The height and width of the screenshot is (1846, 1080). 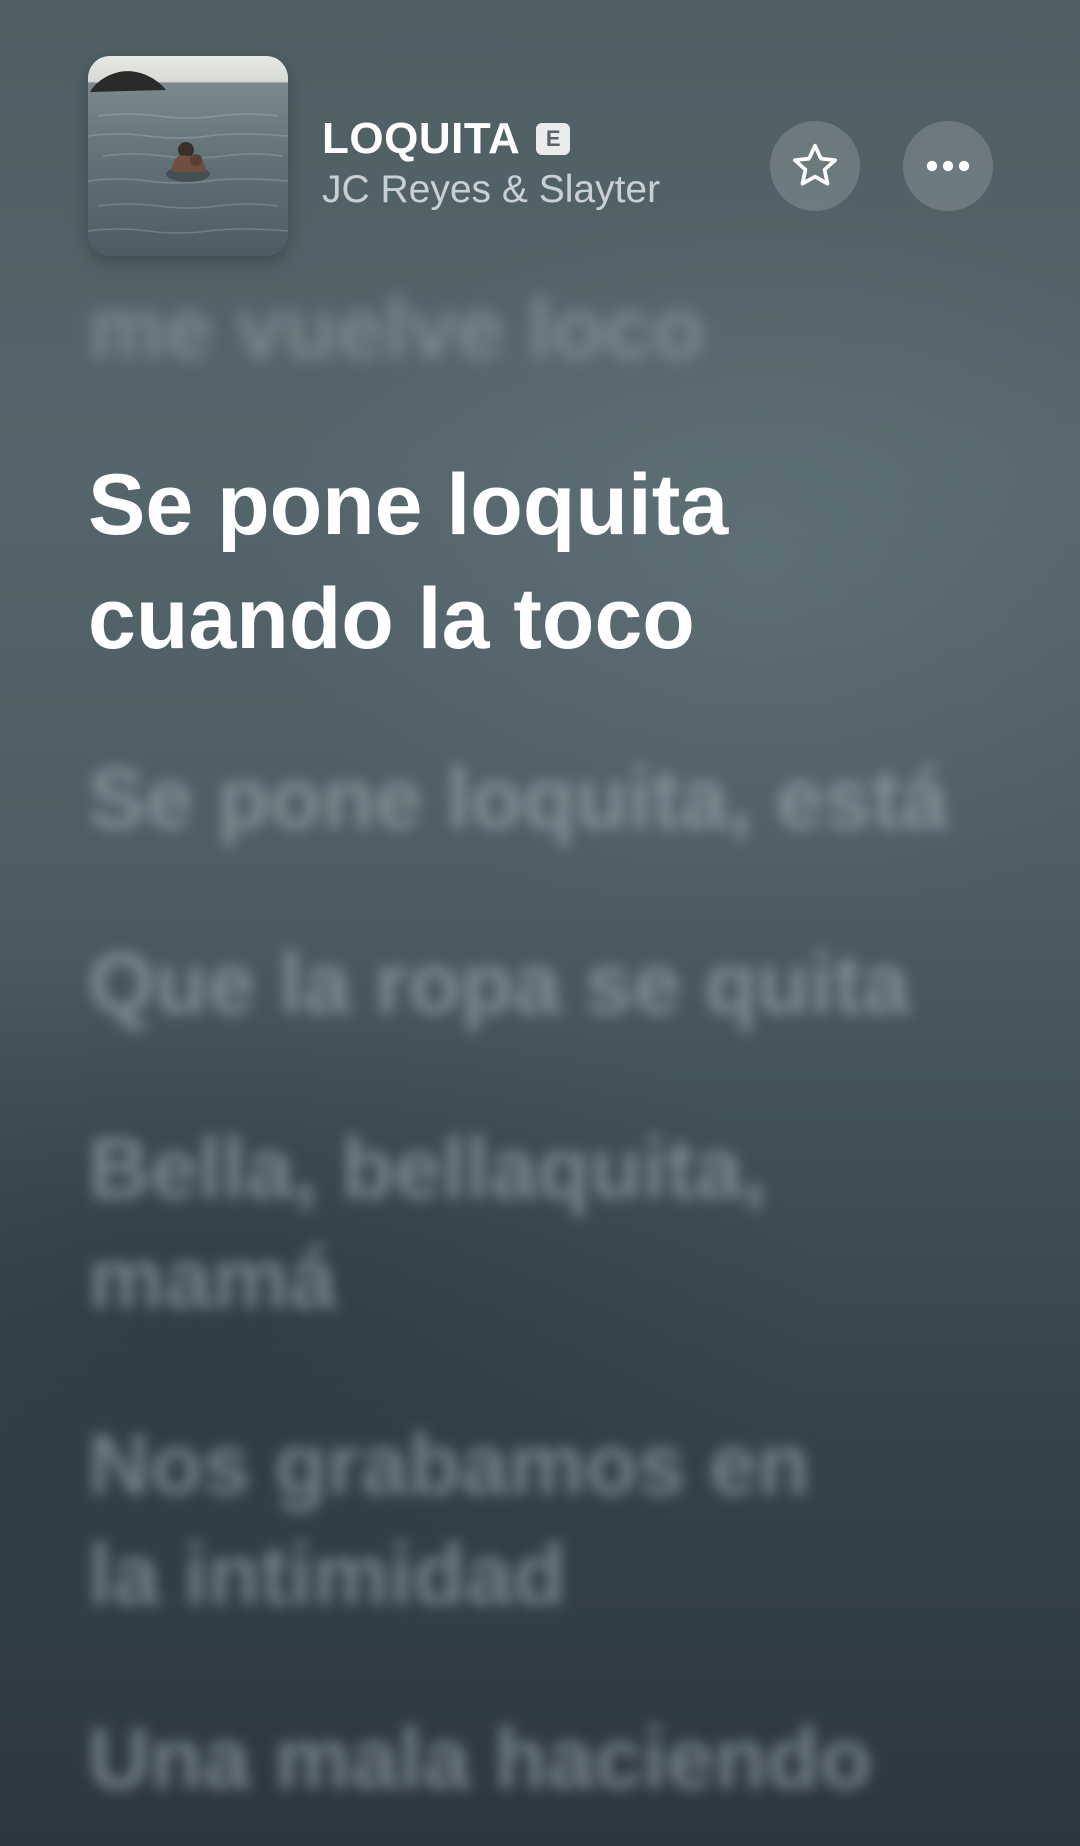 I want to click on now-playing-header: LOQUITA E JC Reyes & Slayter, so click(x=540, y=156).